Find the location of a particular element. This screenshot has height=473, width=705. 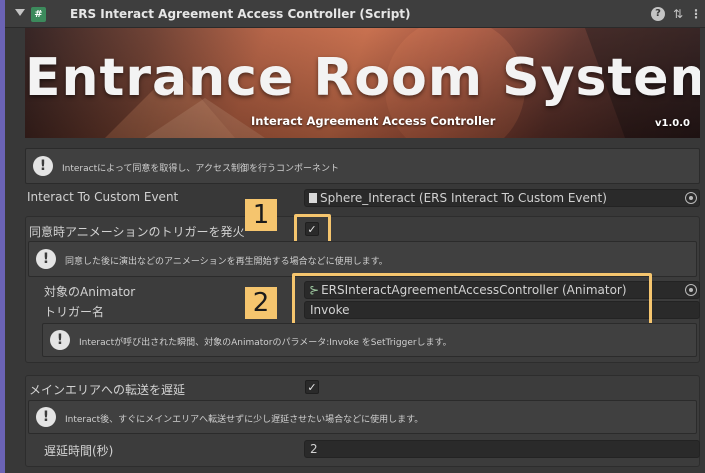

script-file-icon is located at coordinates (313, 198).